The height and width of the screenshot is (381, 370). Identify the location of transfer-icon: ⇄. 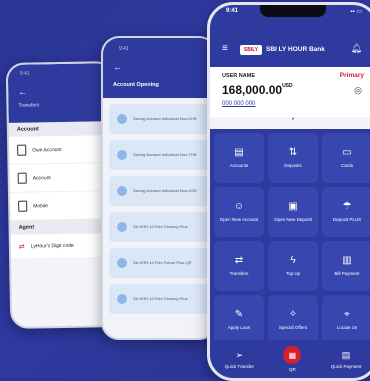
(239, 261).